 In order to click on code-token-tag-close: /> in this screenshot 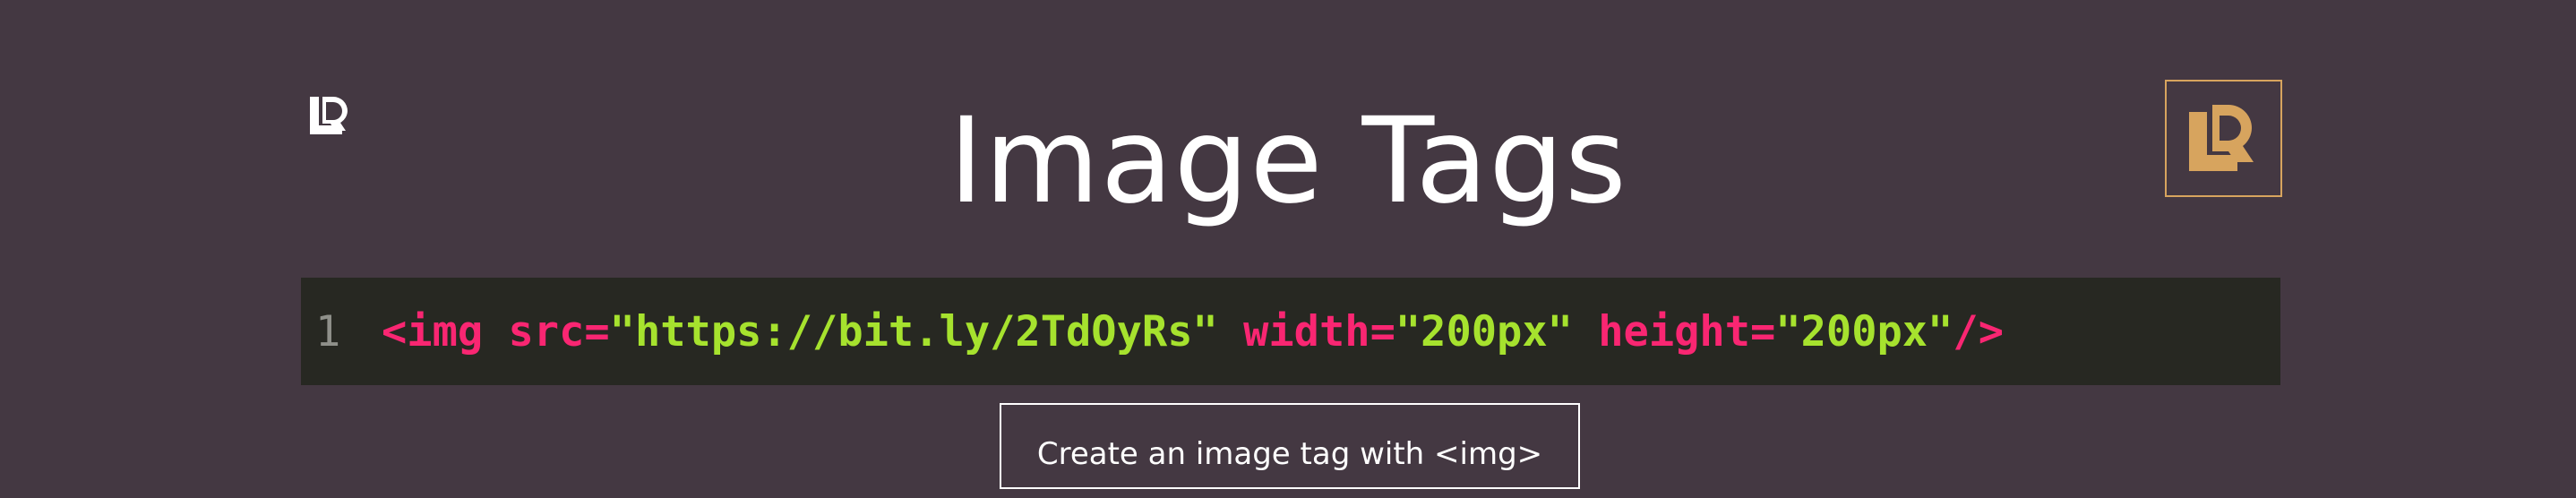, I will do `click(1978, 331)`.